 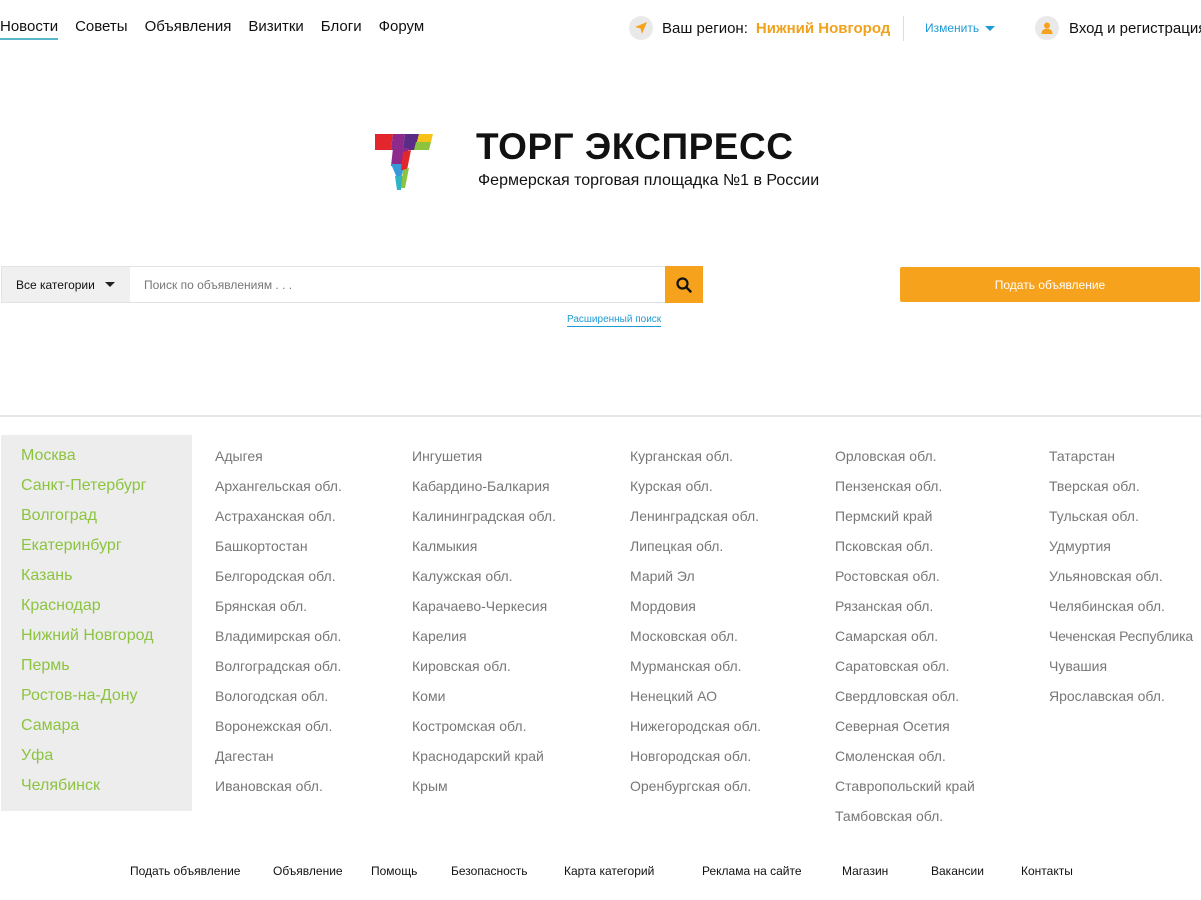 I want to click on brand-subtitle: Фермерская торговая площадка №1 в России, so click(x=649, y=180).